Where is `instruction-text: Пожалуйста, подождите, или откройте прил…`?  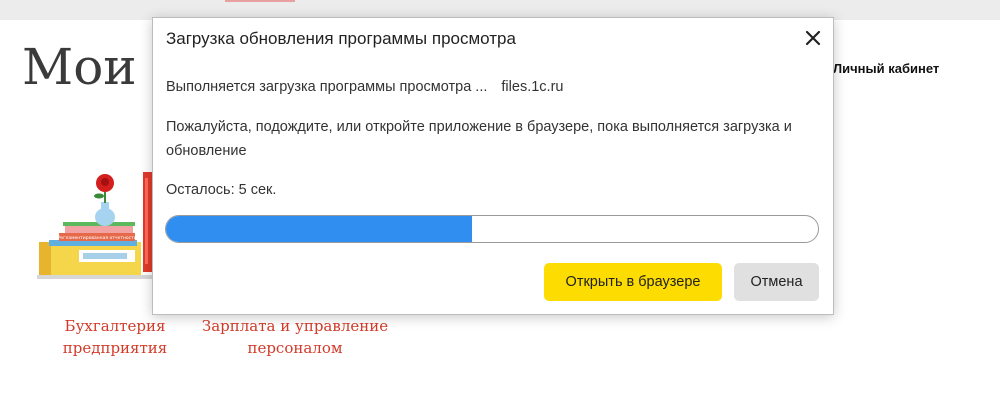
instruction-text: Пожалуйста, подождите, или откройте прил… is located at coordinates (479, 139).